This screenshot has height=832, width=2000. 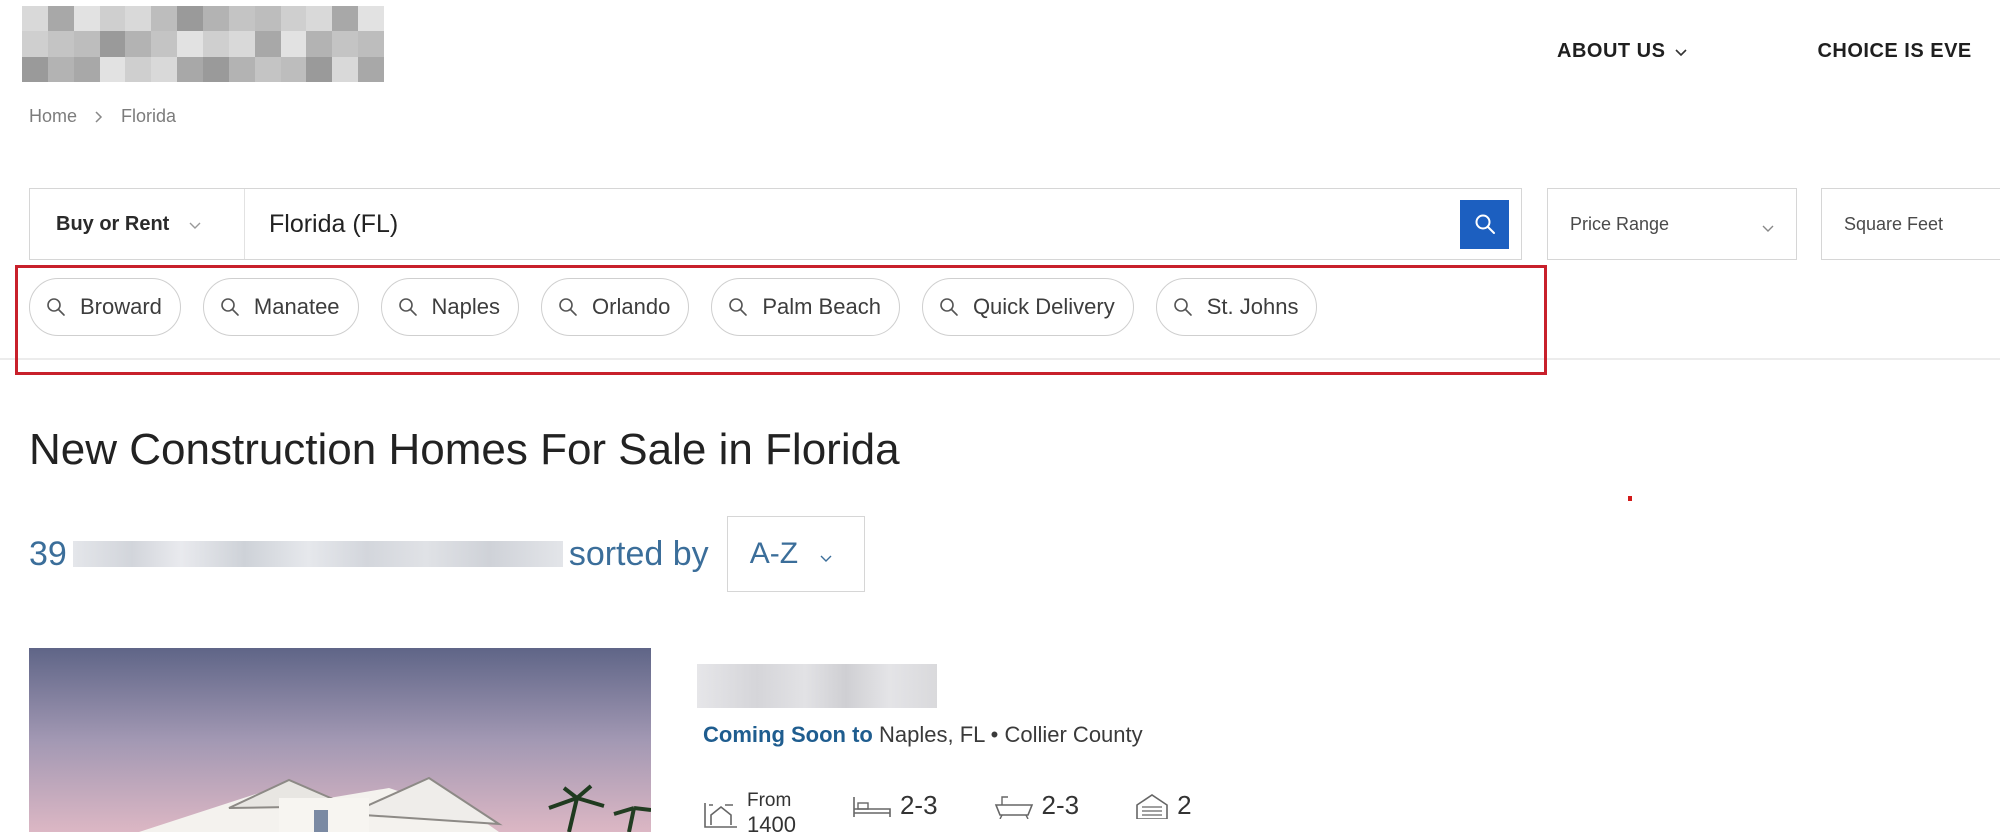 I want to click on house-illustration, so click(x=340, y=740).